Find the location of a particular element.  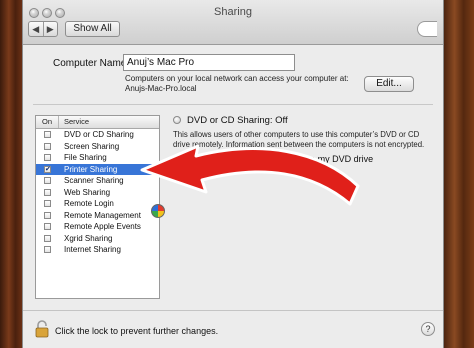

service-list-header: On Service is located at coordinates (97, 122).